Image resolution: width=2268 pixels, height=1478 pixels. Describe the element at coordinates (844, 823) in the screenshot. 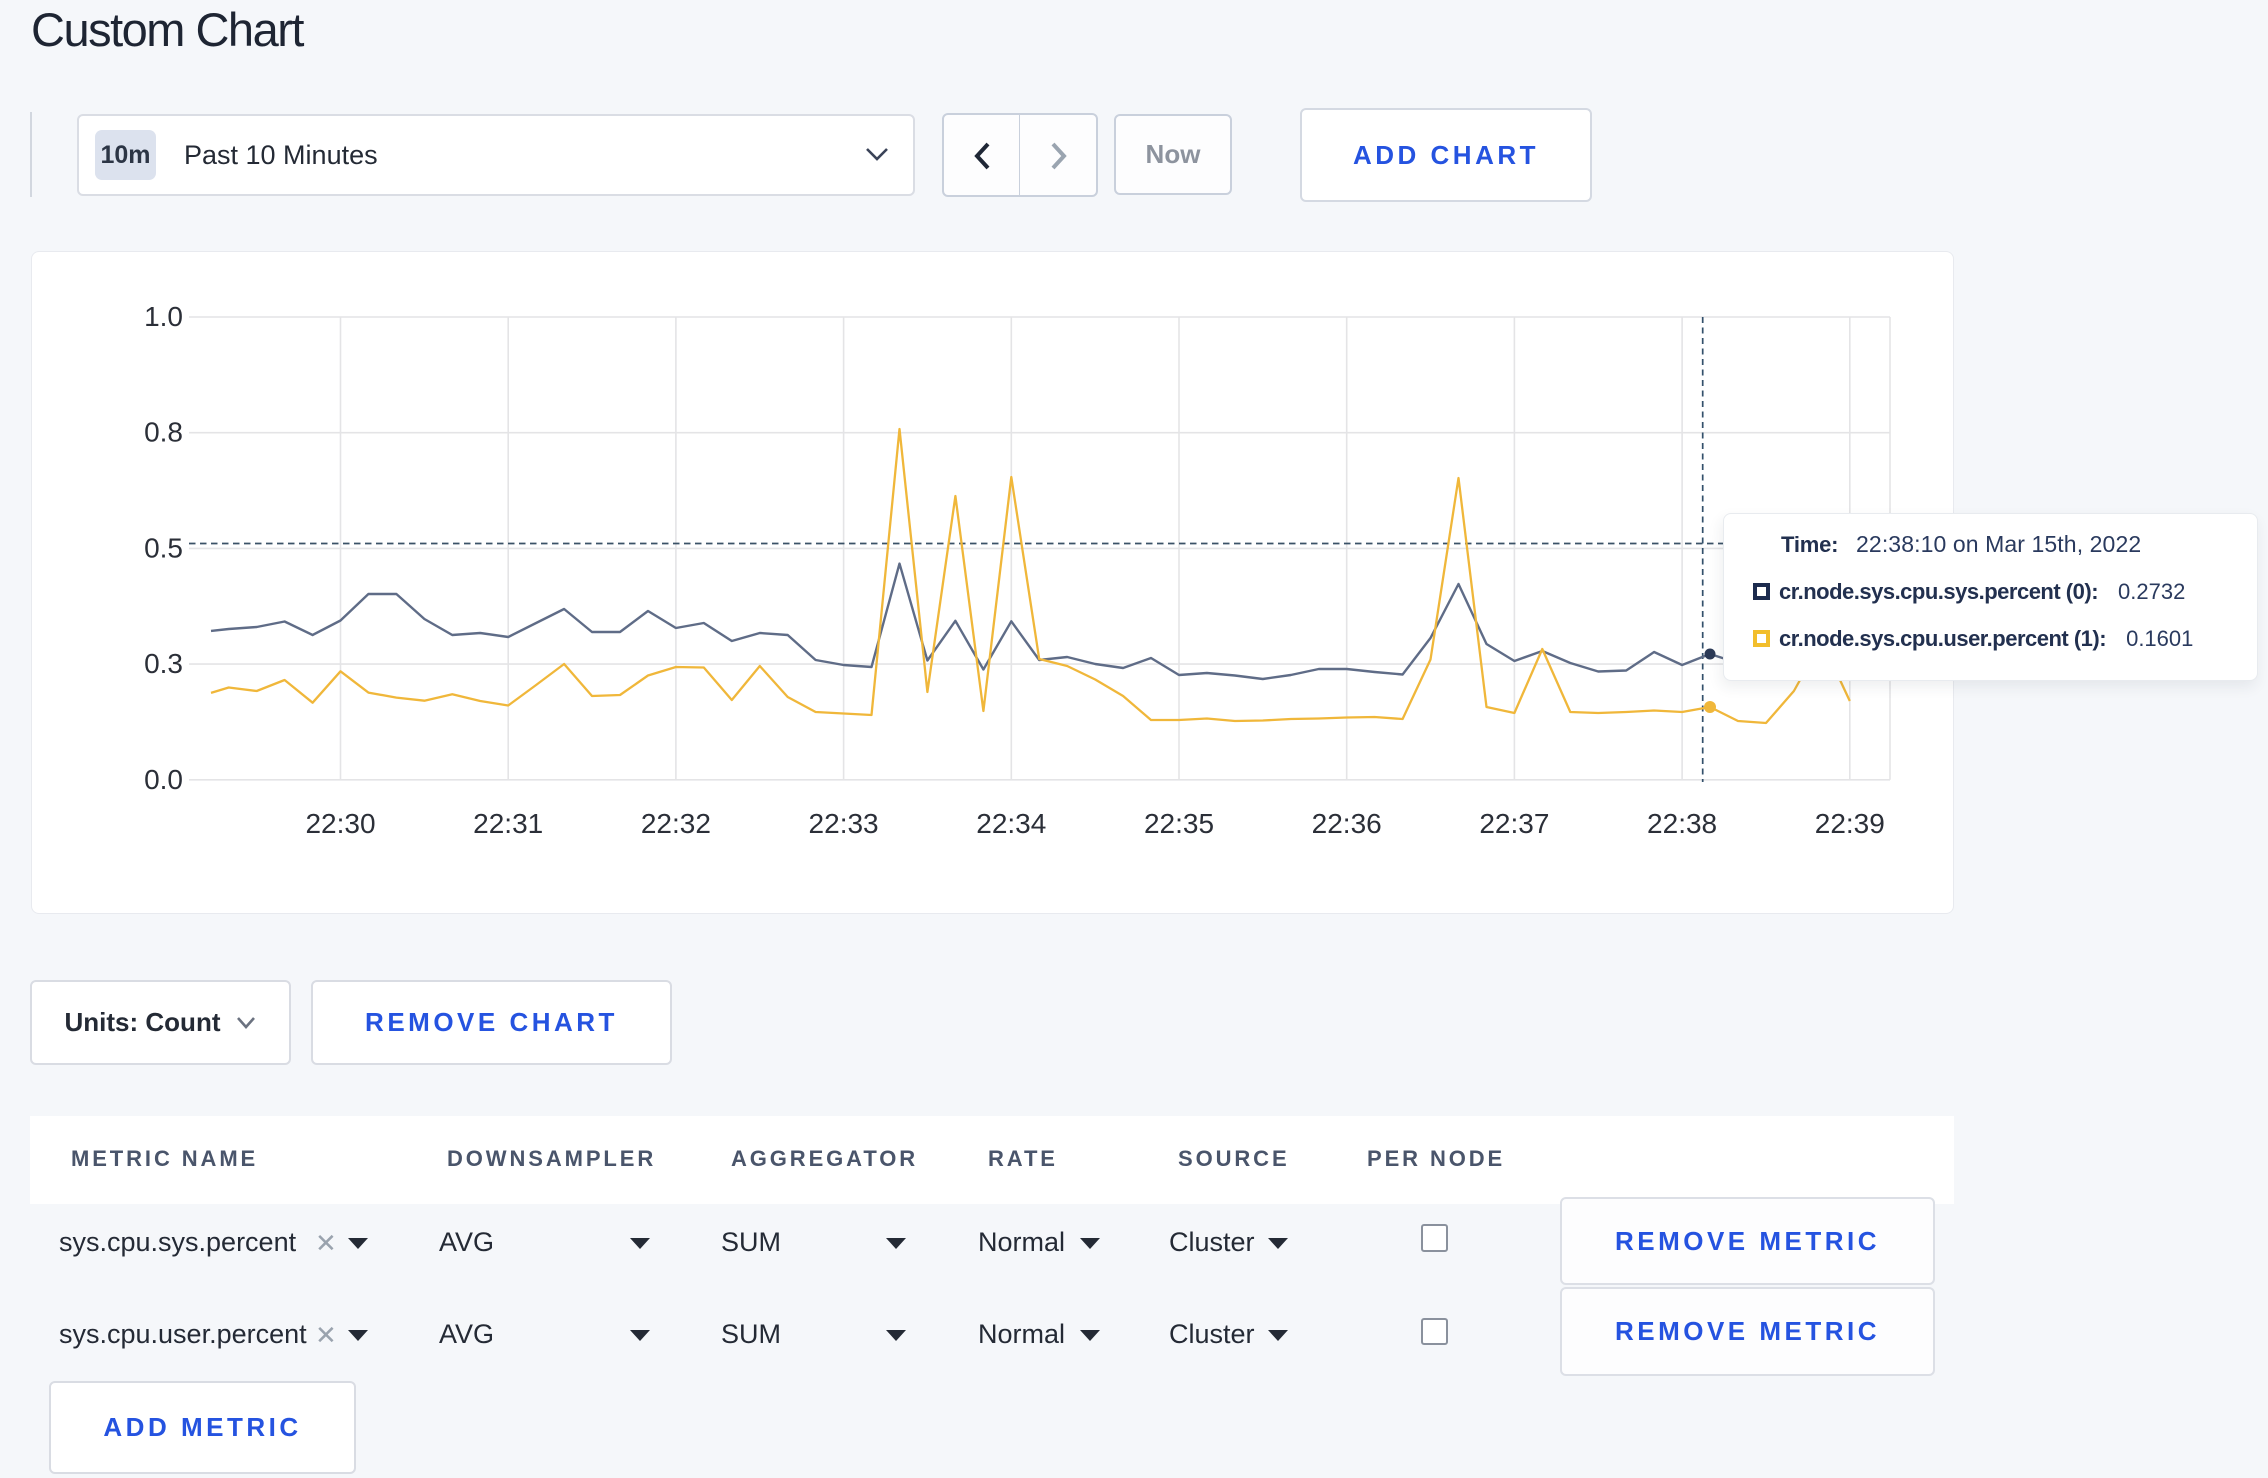

I see `svg-text: 22:33` at that location.